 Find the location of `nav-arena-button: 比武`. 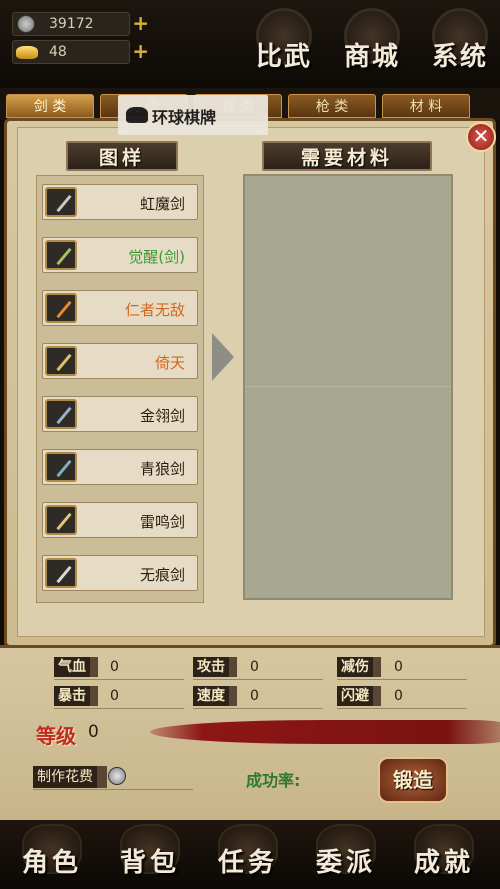

nav-arena-button: 比武 is located at coordinates (284, 42).